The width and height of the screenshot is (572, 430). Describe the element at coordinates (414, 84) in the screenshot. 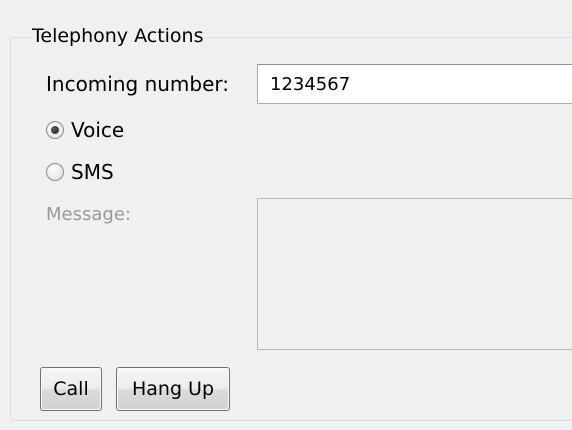

I see `incoming-number-input` at that location.